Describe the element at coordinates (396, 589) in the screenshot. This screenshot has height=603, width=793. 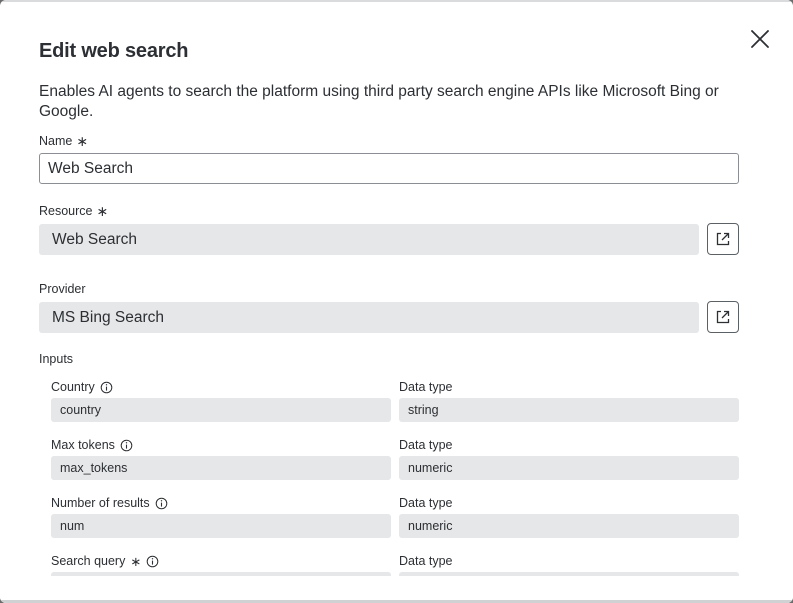
I see `scroll-clip-area` at that location.